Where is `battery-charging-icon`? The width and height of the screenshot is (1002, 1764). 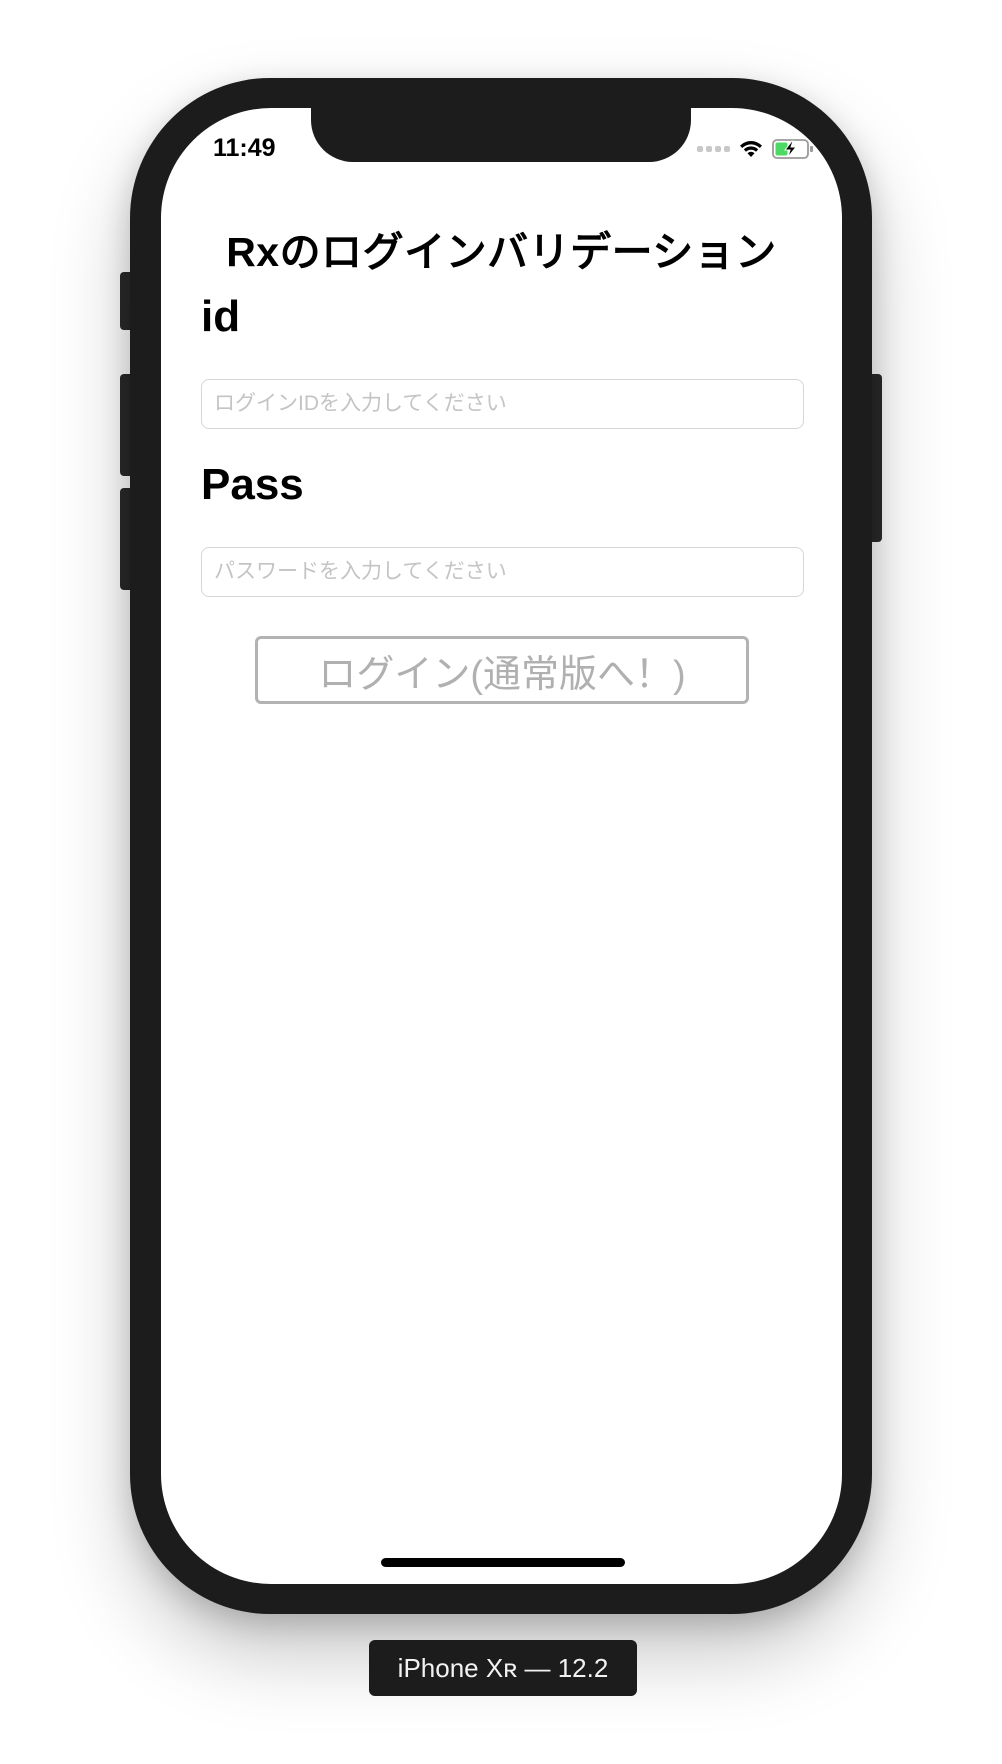 battery-charging-icon is located at coordinates (793, 149).